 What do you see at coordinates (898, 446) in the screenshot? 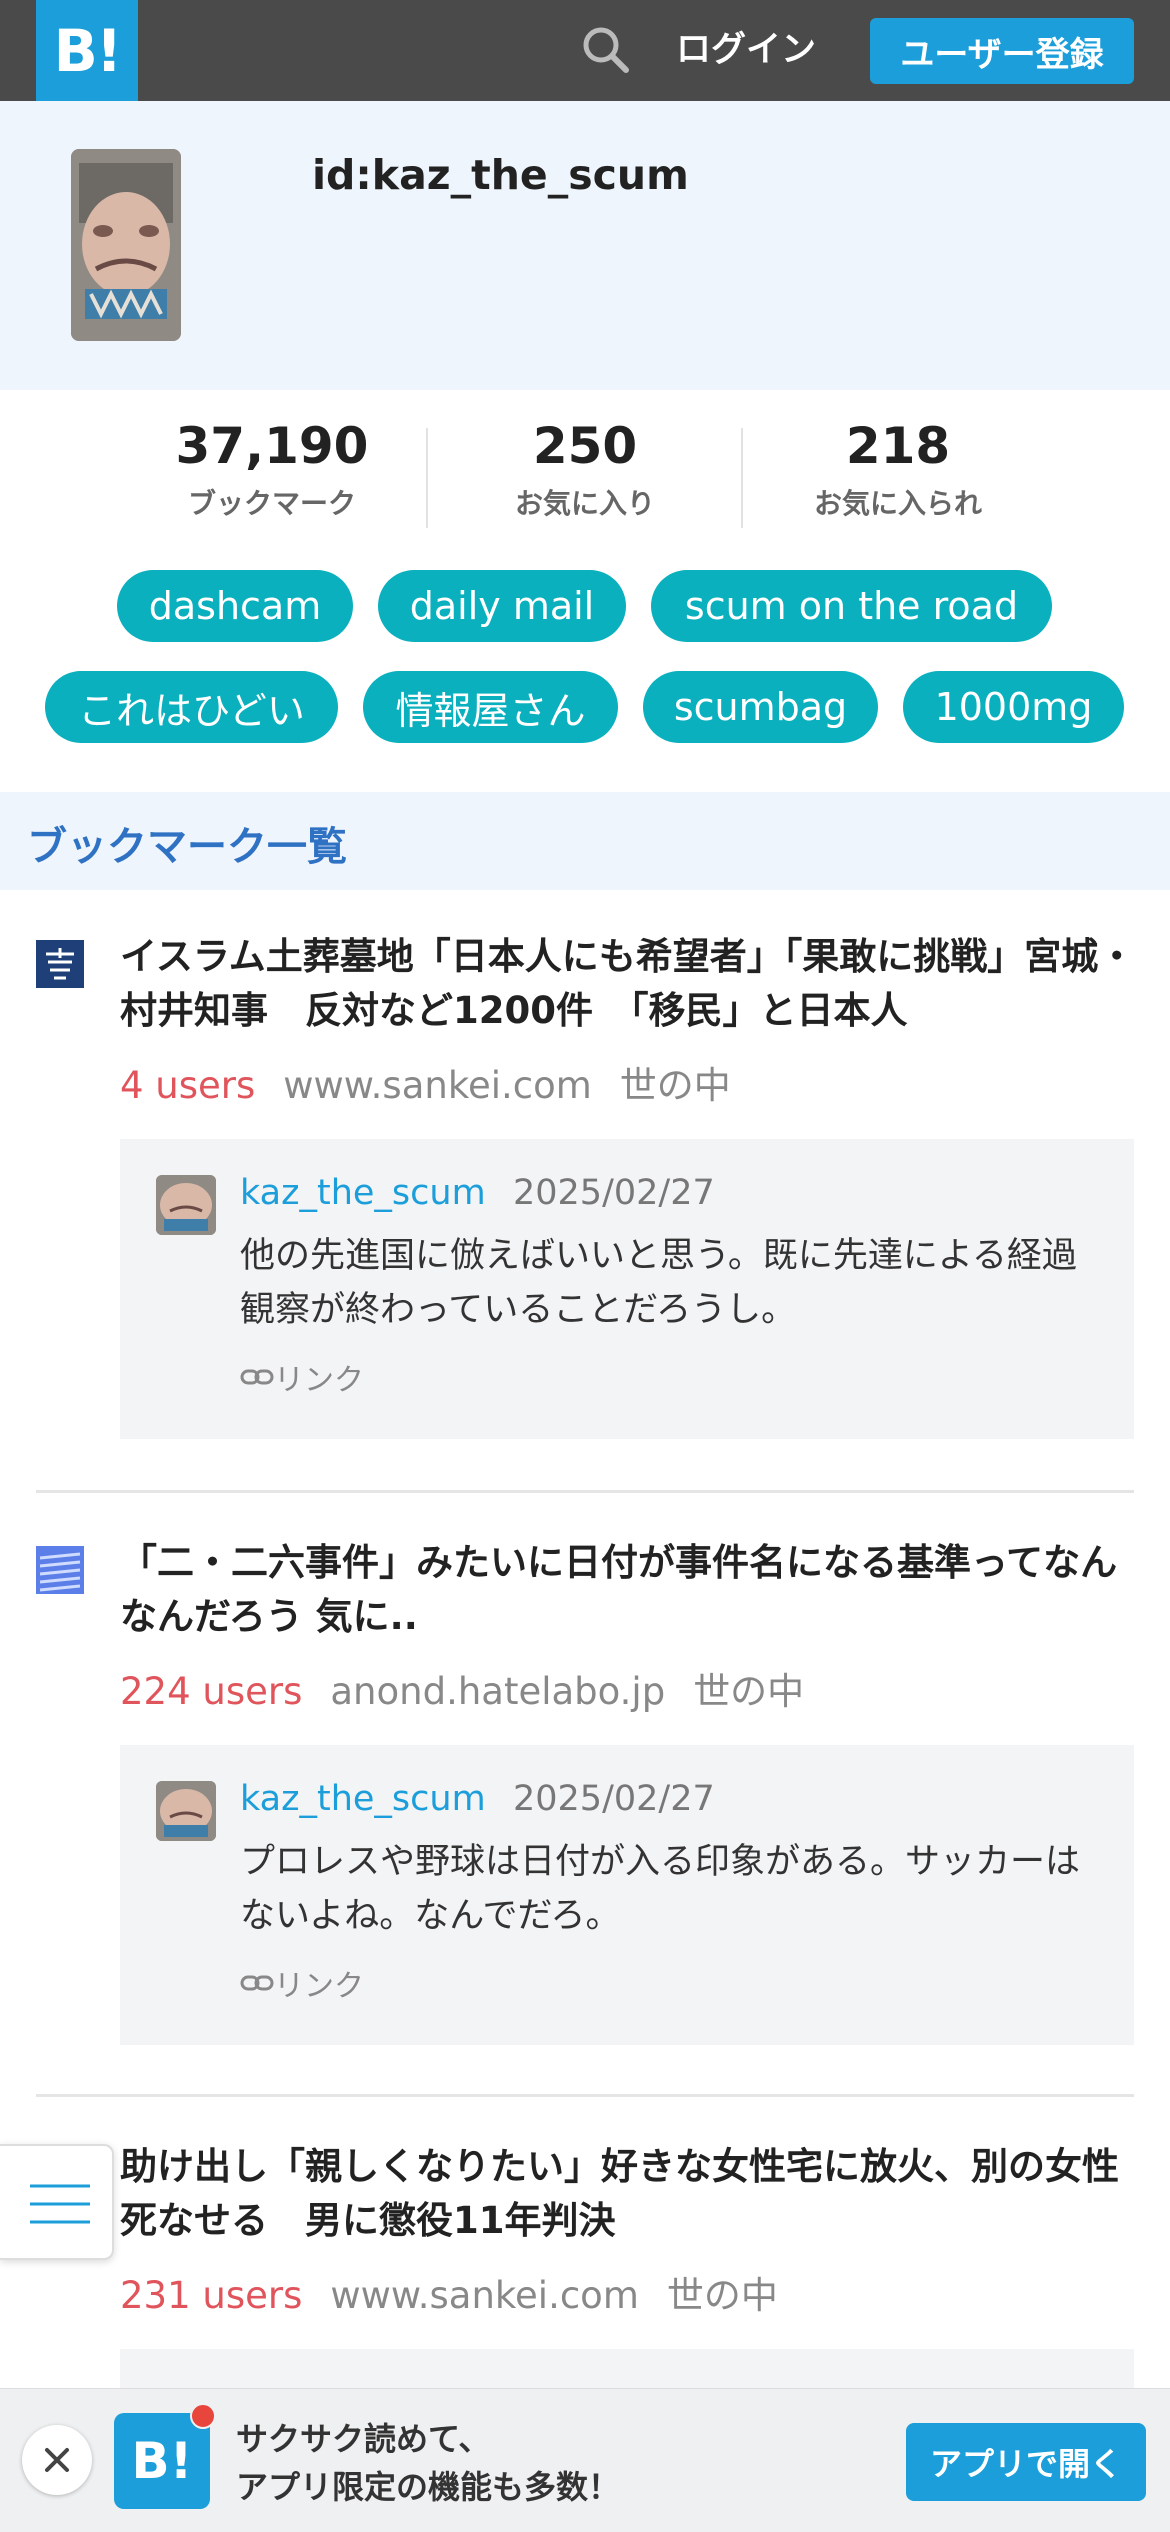
I see `stat-followers-value: 218` at bounding box center [898, 446].